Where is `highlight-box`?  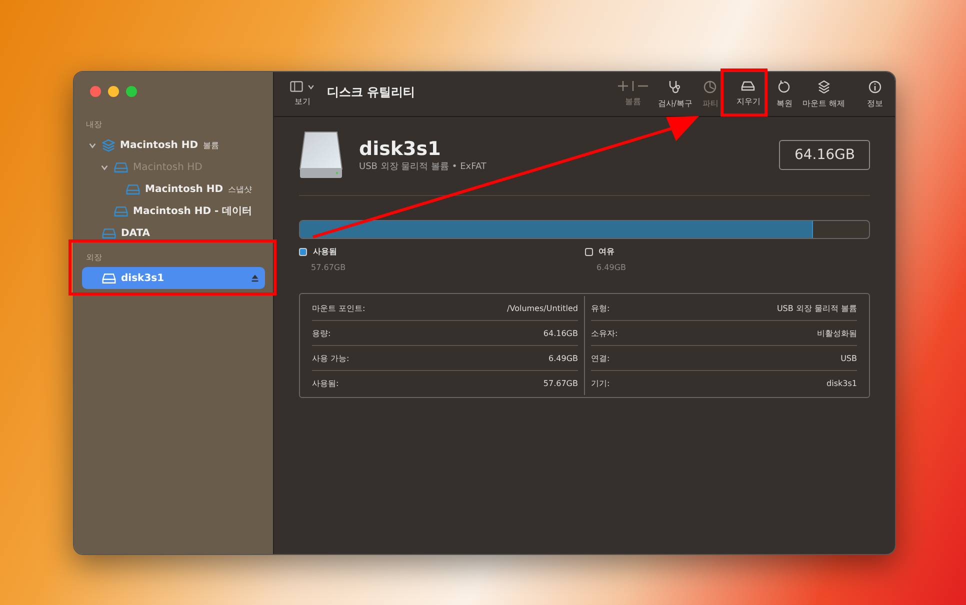 highlight-box is located at coordinates (744, 92).